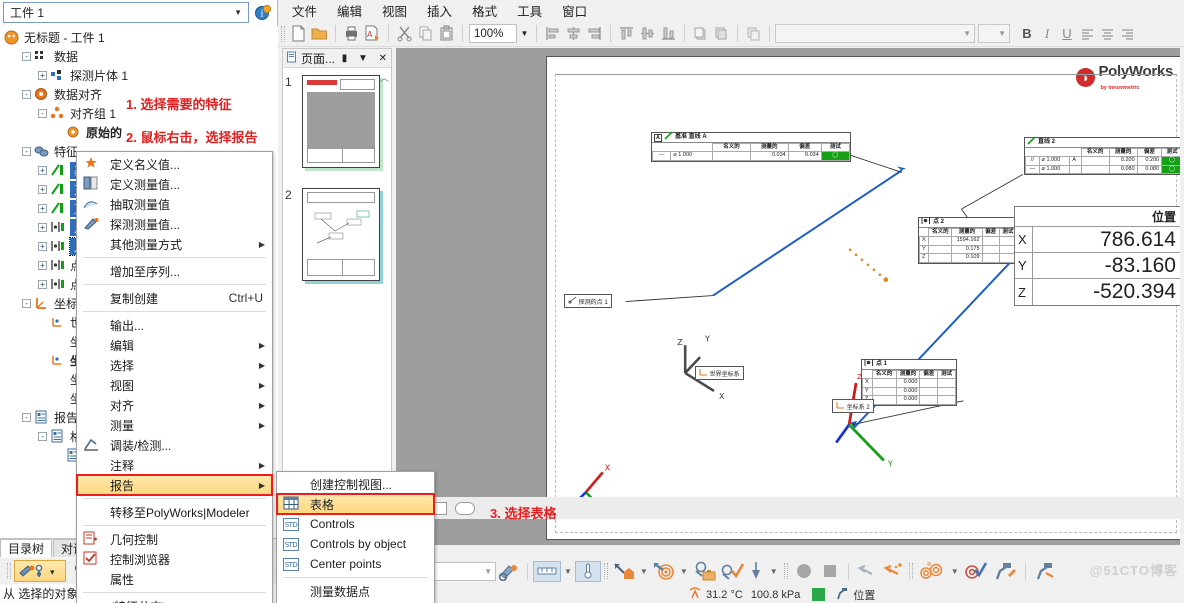 The width and height of the screenshot is (1184, 603). I want to click on context-menu-item-11: 编辑 ▶, so click(174, 345).